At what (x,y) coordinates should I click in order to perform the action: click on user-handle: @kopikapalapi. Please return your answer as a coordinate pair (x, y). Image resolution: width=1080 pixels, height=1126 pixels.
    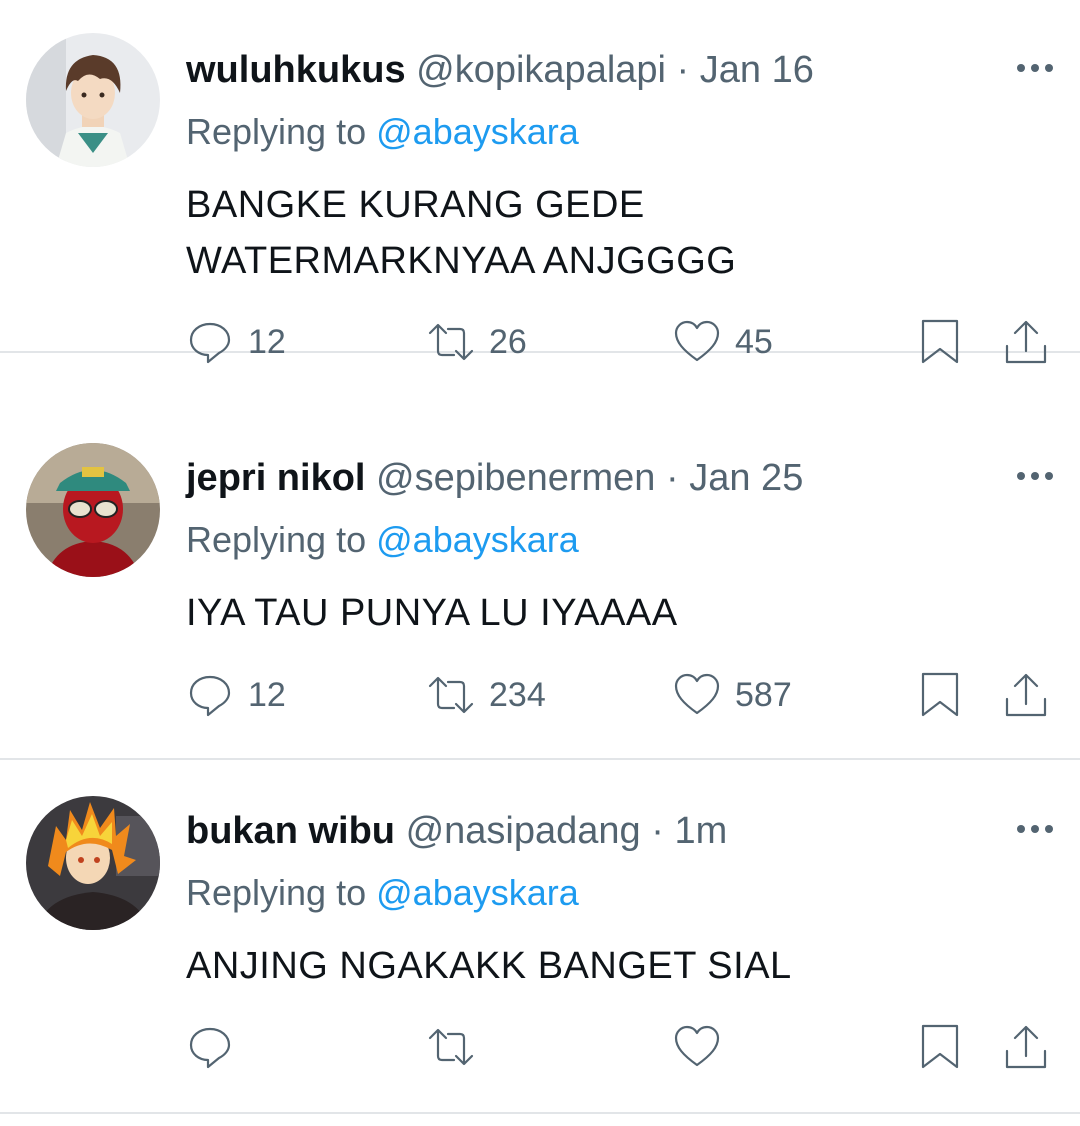
    Looking at the image, I should click on (541, 70).